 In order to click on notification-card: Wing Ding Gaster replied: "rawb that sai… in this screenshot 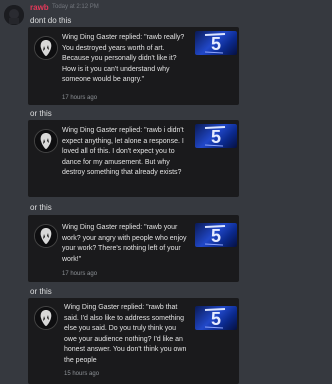, I will do `click(133, 341)`.